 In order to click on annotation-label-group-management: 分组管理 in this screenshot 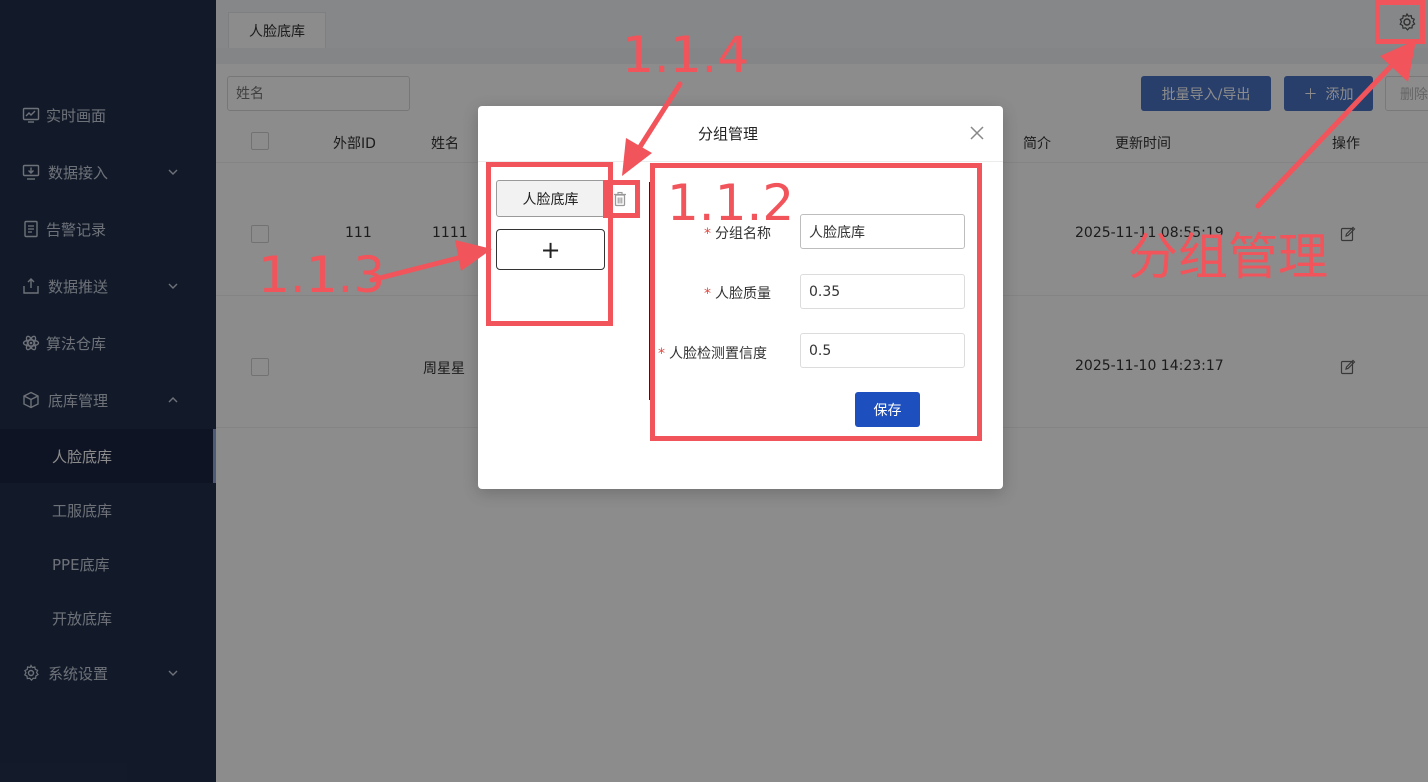, I will do `click(1228, 257)`.